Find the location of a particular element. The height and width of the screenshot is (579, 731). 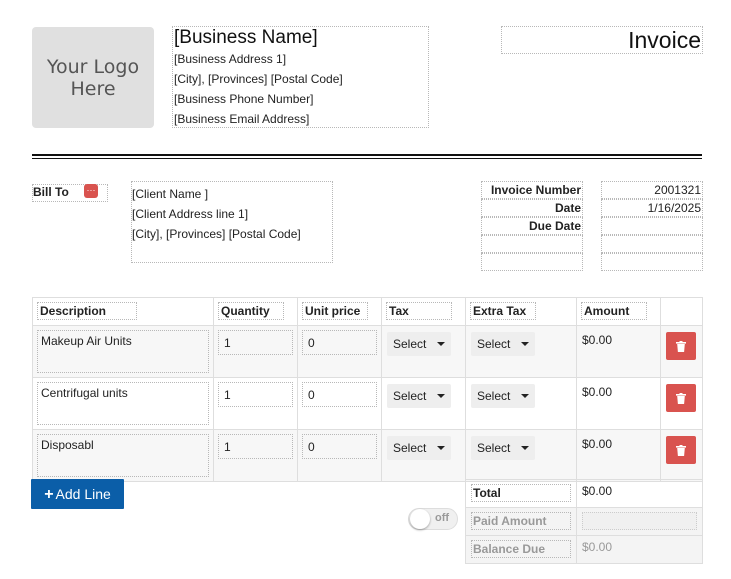

paid-amount-input is located at coordinates (639, 521).